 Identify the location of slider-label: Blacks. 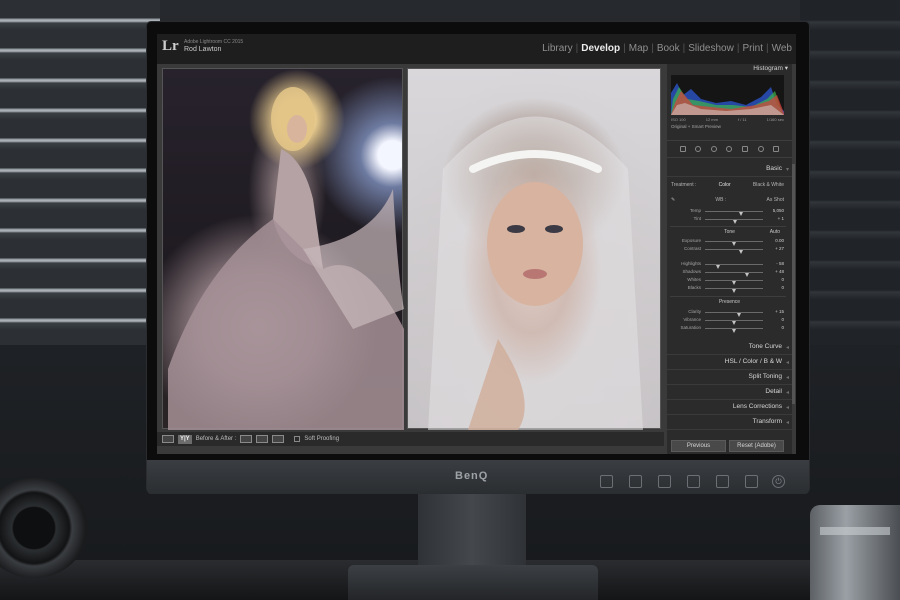
(694, 287).